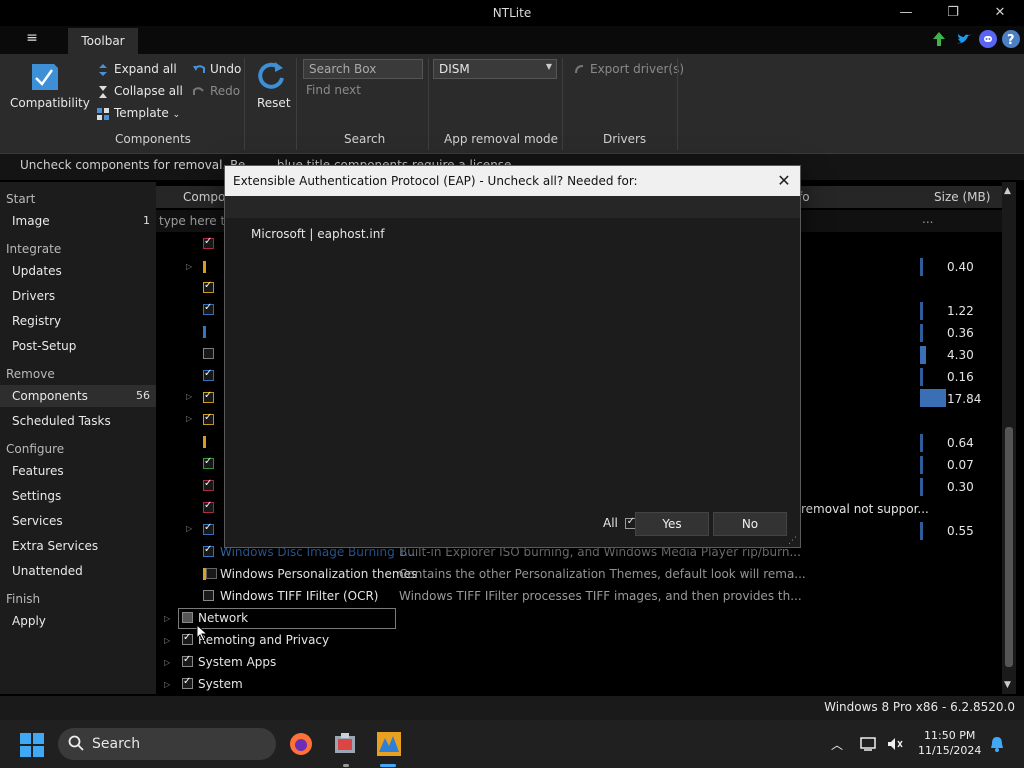 This screenshot has height=768, width=1024. I want to click on sidebar-heading-configure: Configure, so click(35, 449).